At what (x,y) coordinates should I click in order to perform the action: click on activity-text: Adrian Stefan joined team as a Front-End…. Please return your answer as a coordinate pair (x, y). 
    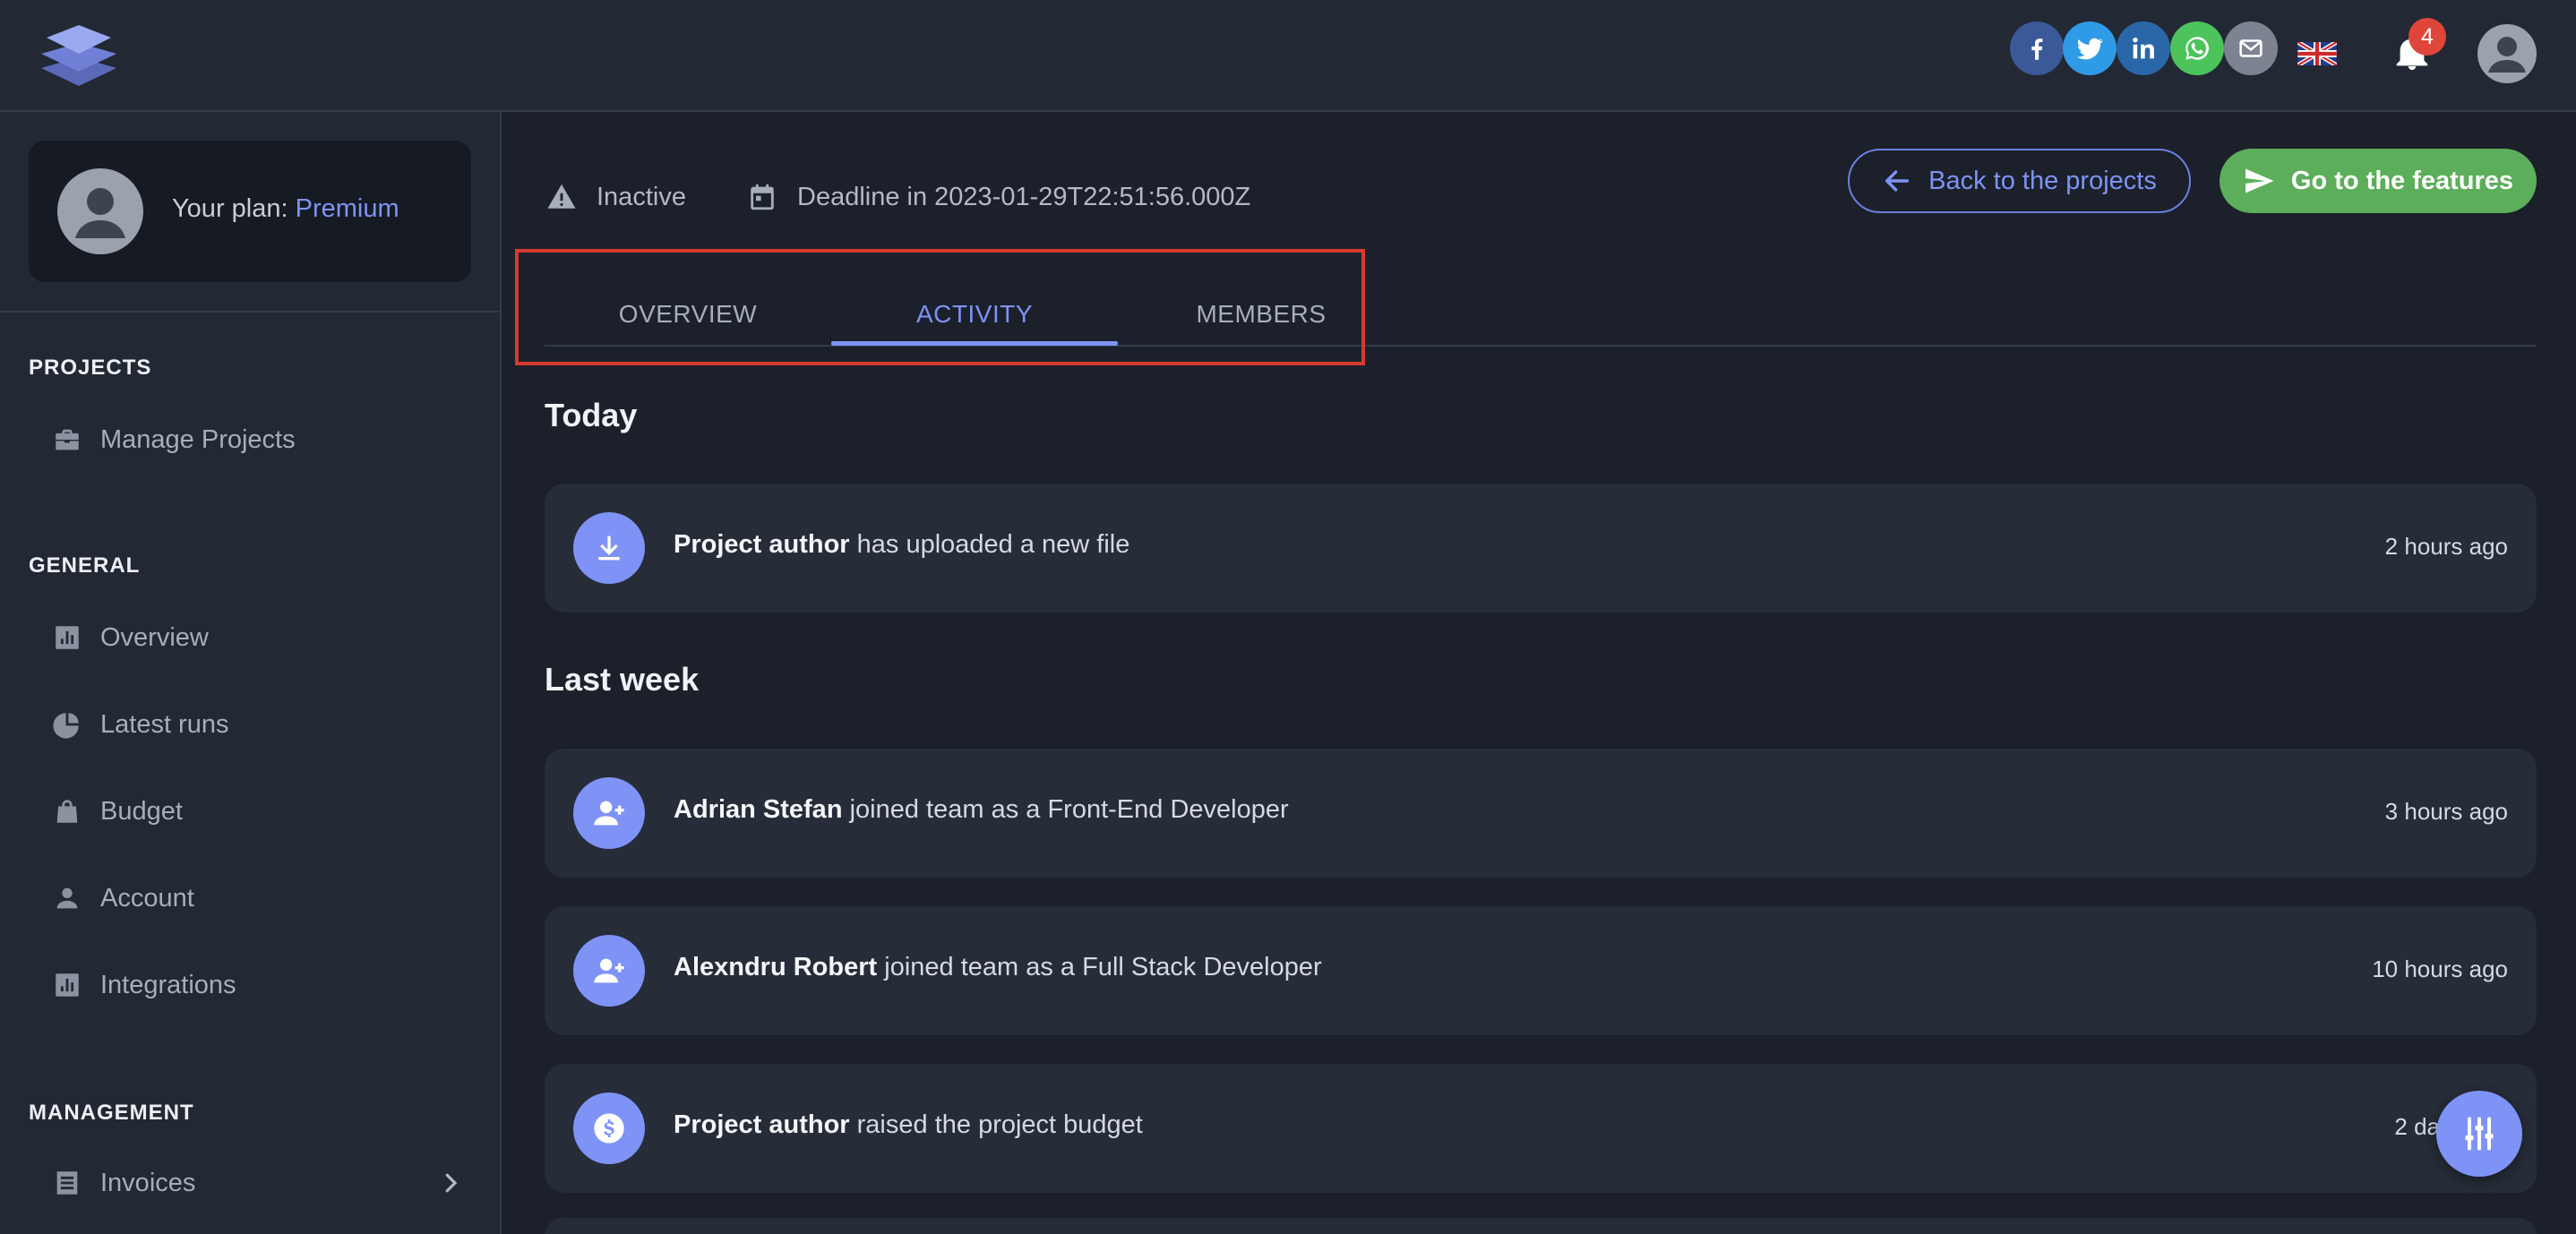
    Looking at the image, I should click on (981, 810).